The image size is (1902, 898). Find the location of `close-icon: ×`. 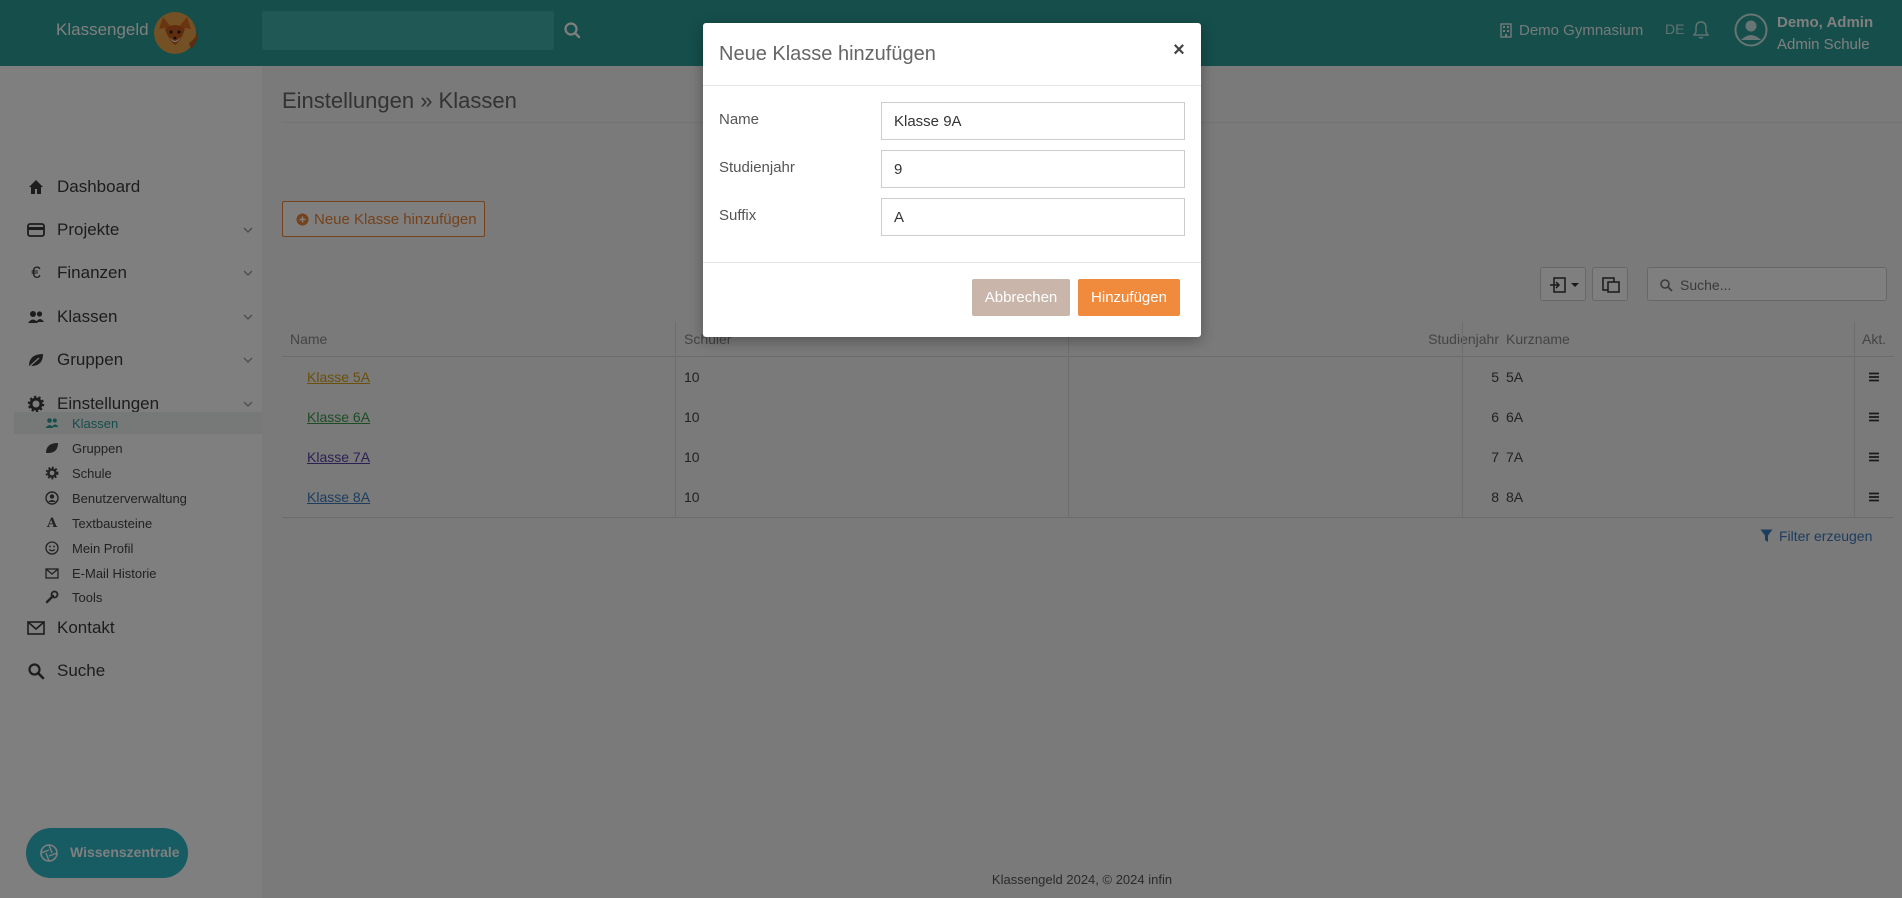

close-icon: × is located at coordinates (1179, 50).